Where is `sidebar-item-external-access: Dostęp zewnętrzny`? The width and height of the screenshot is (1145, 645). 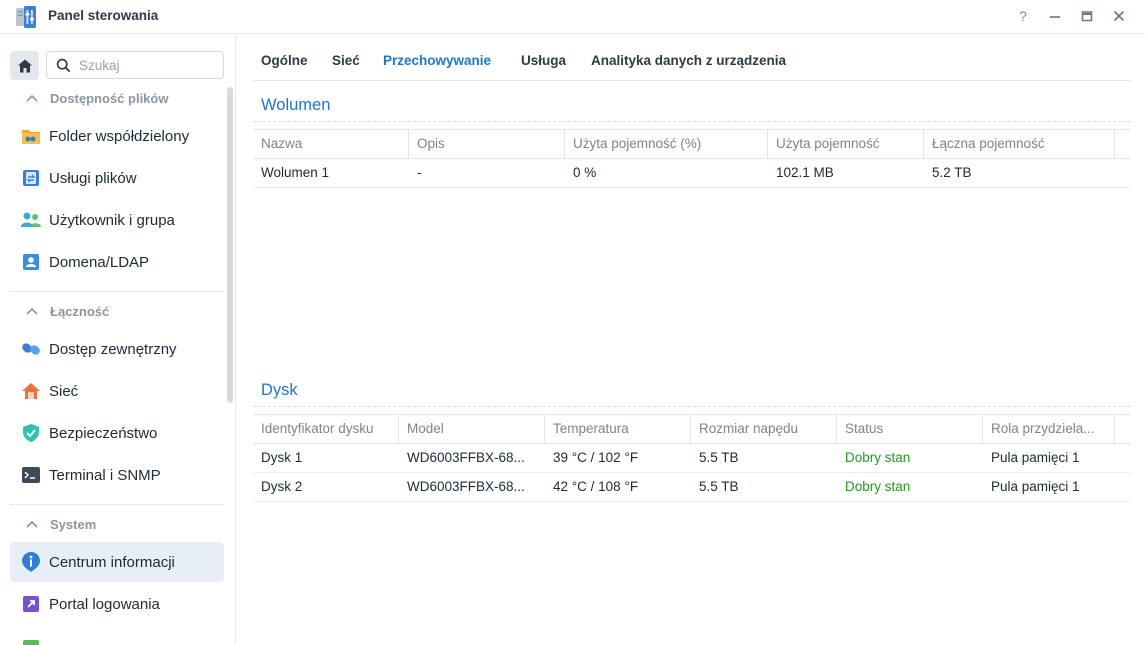
sidebar-item-external-access: Dostęp zewnętrzny is located at coordinates (117, 349).